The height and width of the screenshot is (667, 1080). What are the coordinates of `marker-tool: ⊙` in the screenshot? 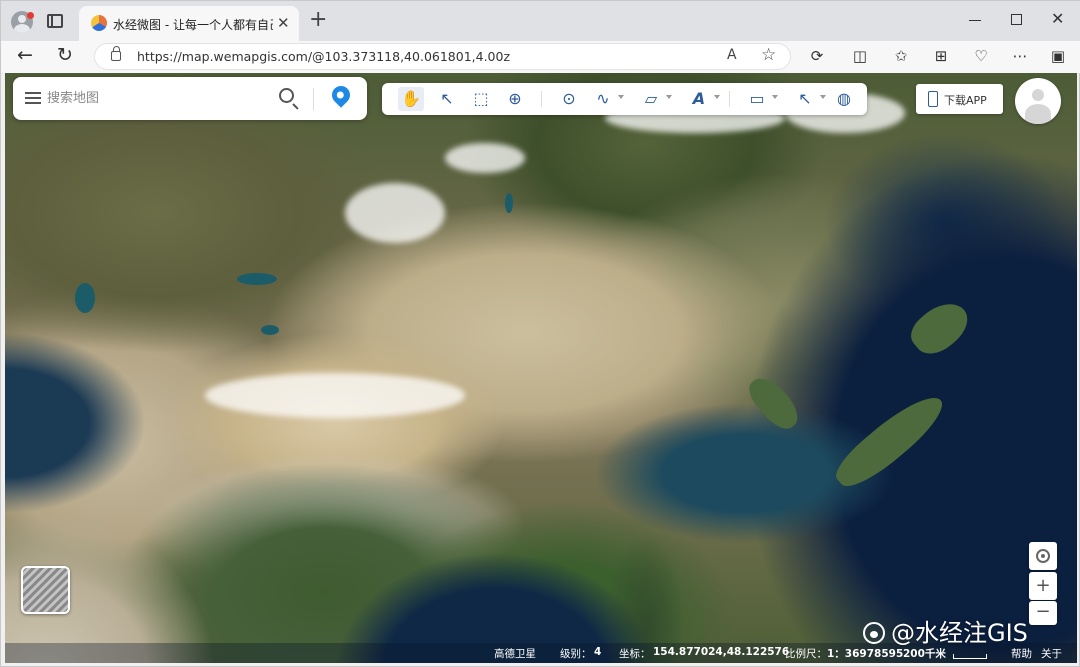 It's located at (569, 99).